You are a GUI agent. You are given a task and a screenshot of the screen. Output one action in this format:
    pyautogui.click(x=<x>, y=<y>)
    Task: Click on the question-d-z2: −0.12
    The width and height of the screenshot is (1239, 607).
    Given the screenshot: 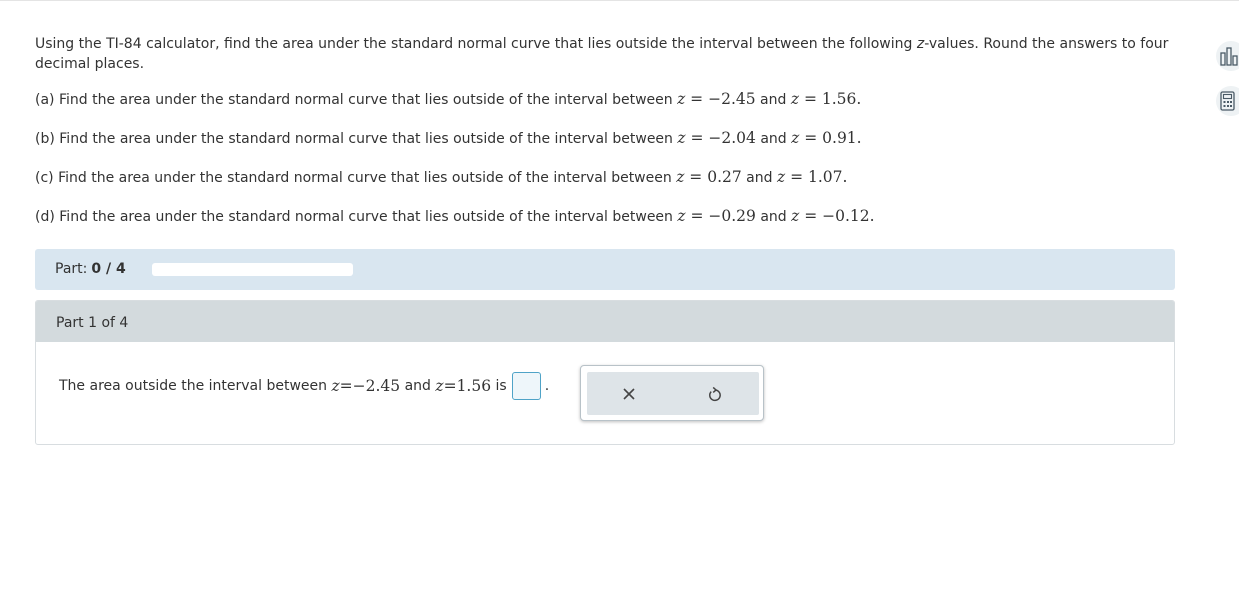 What is the action you would take?
    pyautogui.click(x=846, y=216)
    